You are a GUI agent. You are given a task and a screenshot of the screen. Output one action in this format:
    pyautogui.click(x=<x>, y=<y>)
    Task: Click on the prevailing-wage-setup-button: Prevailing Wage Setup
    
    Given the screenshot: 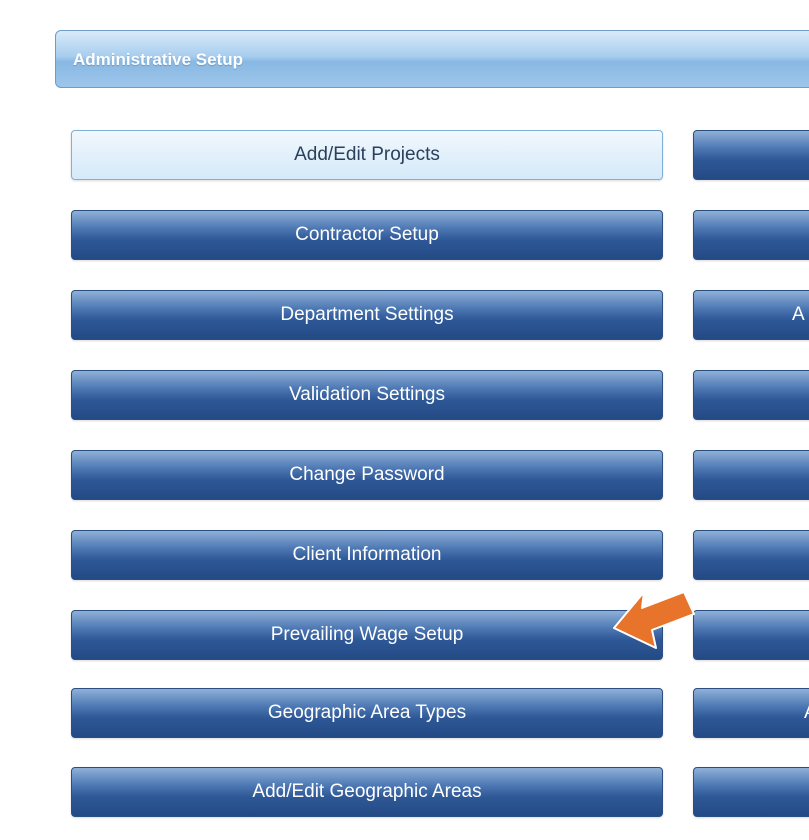 What is the action you would take?
    pyautogui.click(x=367, y=635)
    